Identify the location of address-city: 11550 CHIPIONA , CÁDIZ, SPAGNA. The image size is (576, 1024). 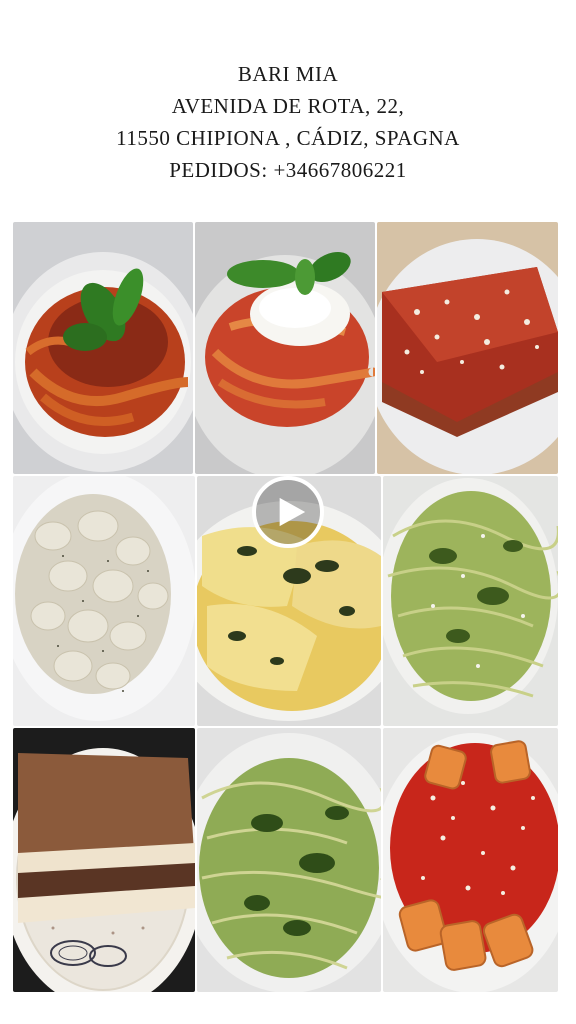
(288, 138).